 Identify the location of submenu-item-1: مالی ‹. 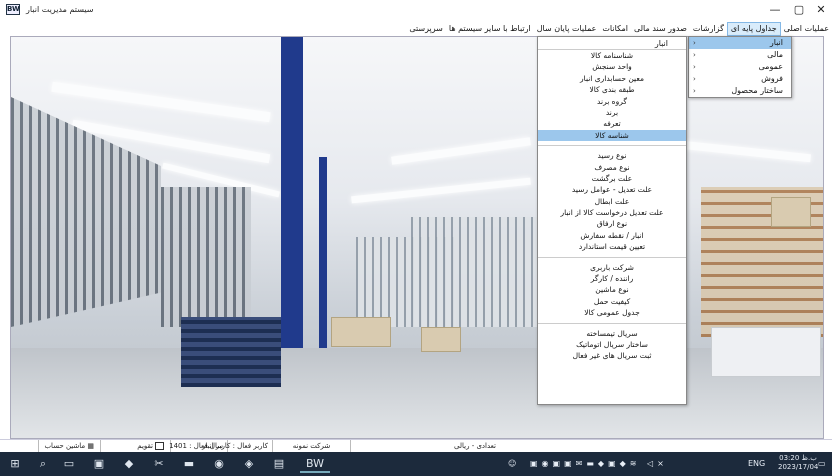
(740, 55).